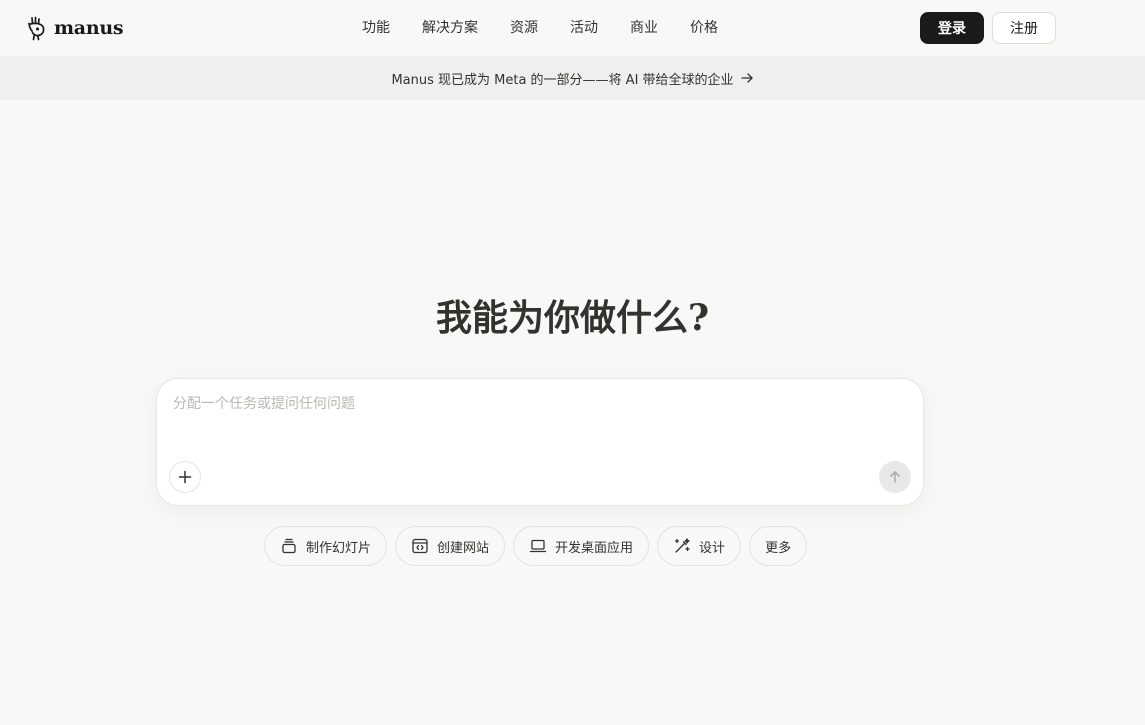 The width and height of the screenshot is (1145, 725). I want to click on chip-more: 更多, so click(778, 546).